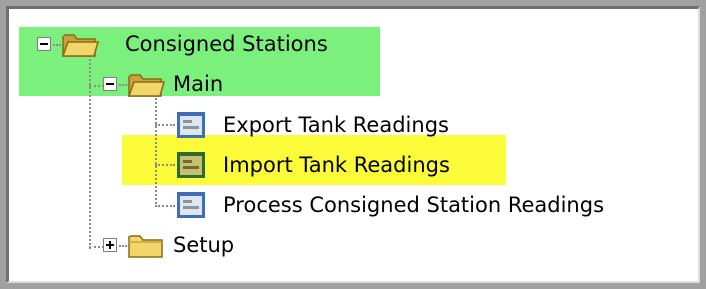  Describe the element at coordinates (44, 44) in the screenshot. I see `collapse-toggle-consigned-stations` at that location.